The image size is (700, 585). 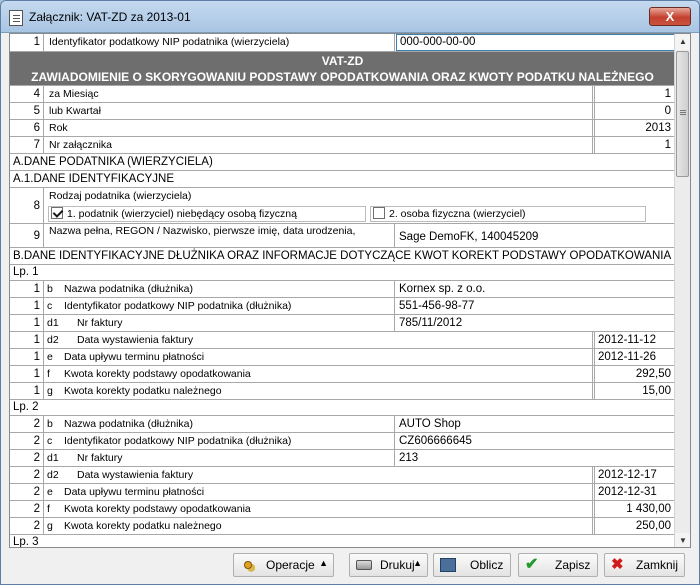 I want to click on row-value: 2012-11-12, so click(x=634, y=340).